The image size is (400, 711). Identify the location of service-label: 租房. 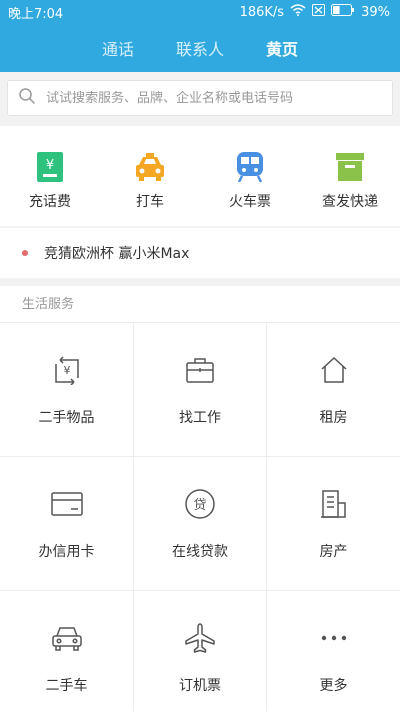
(333, 418).